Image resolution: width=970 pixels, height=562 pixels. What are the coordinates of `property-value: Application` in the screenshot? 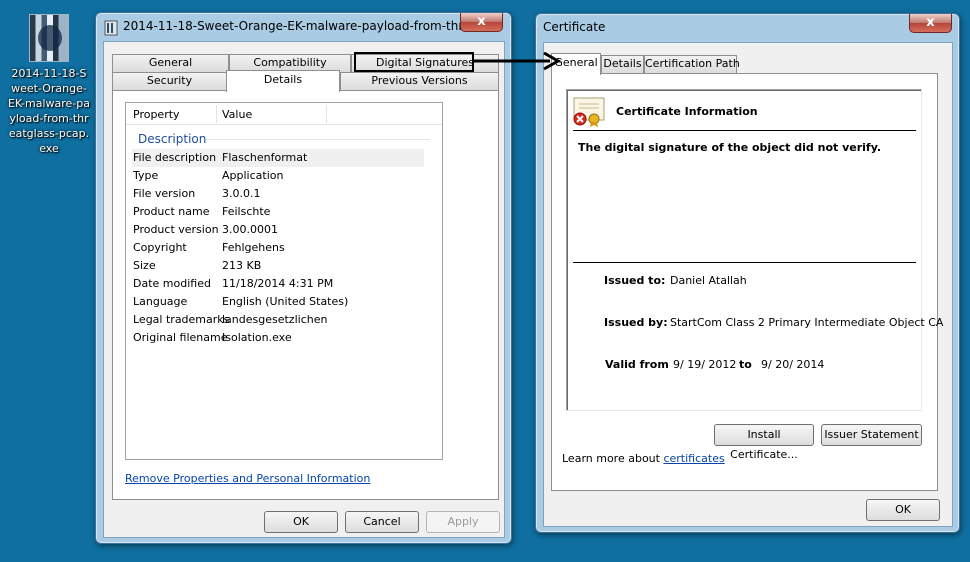 It's located at (253, 175).